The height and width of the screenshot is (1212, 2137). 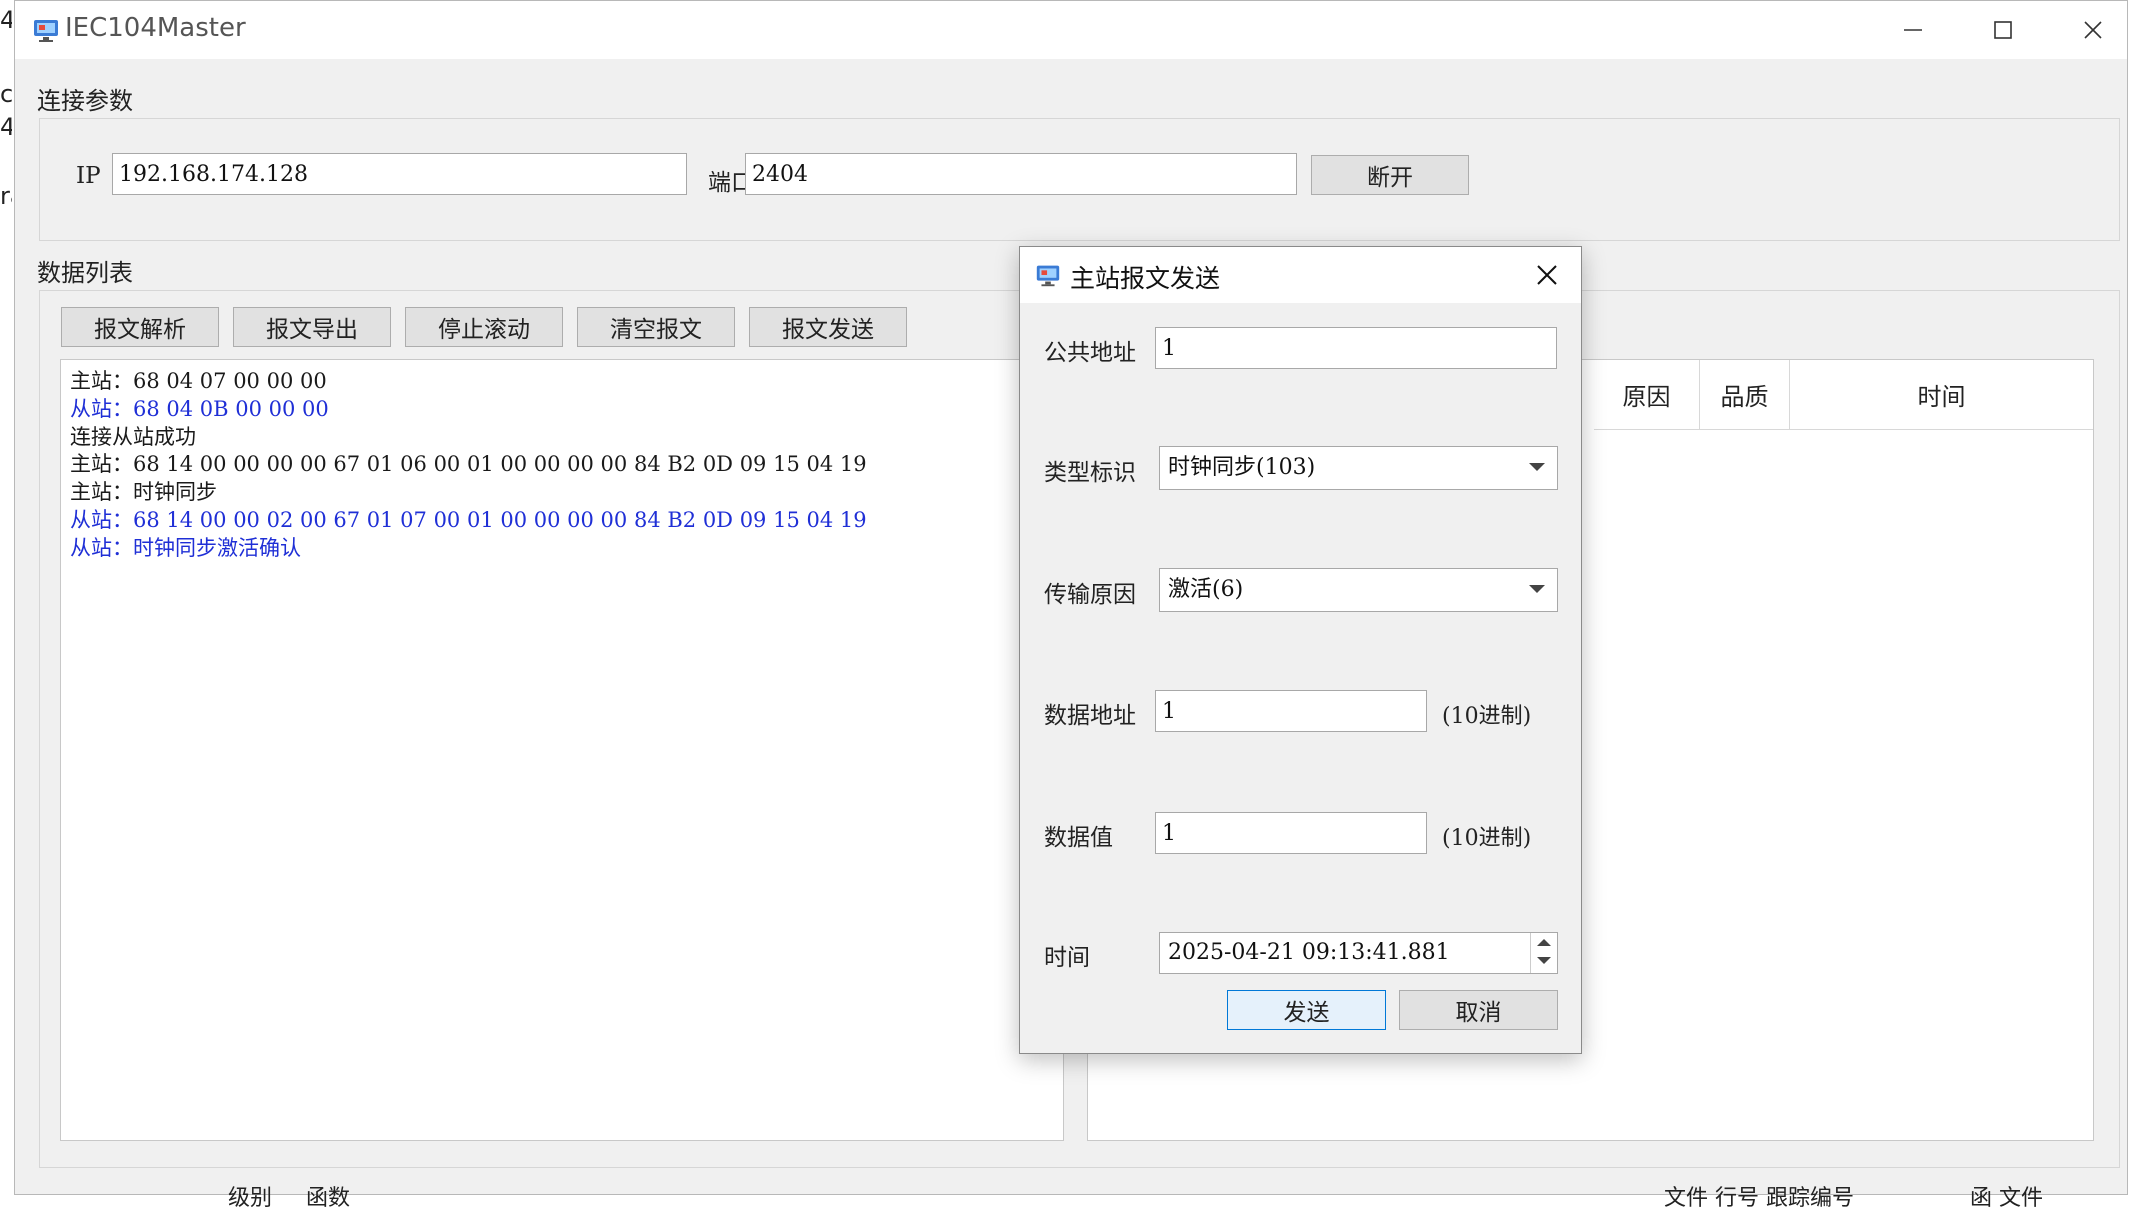 What do you see at coordinates (1067, 958) in the screenshot?
I see `time-label: 时间` at bounding box center [1067, 958].